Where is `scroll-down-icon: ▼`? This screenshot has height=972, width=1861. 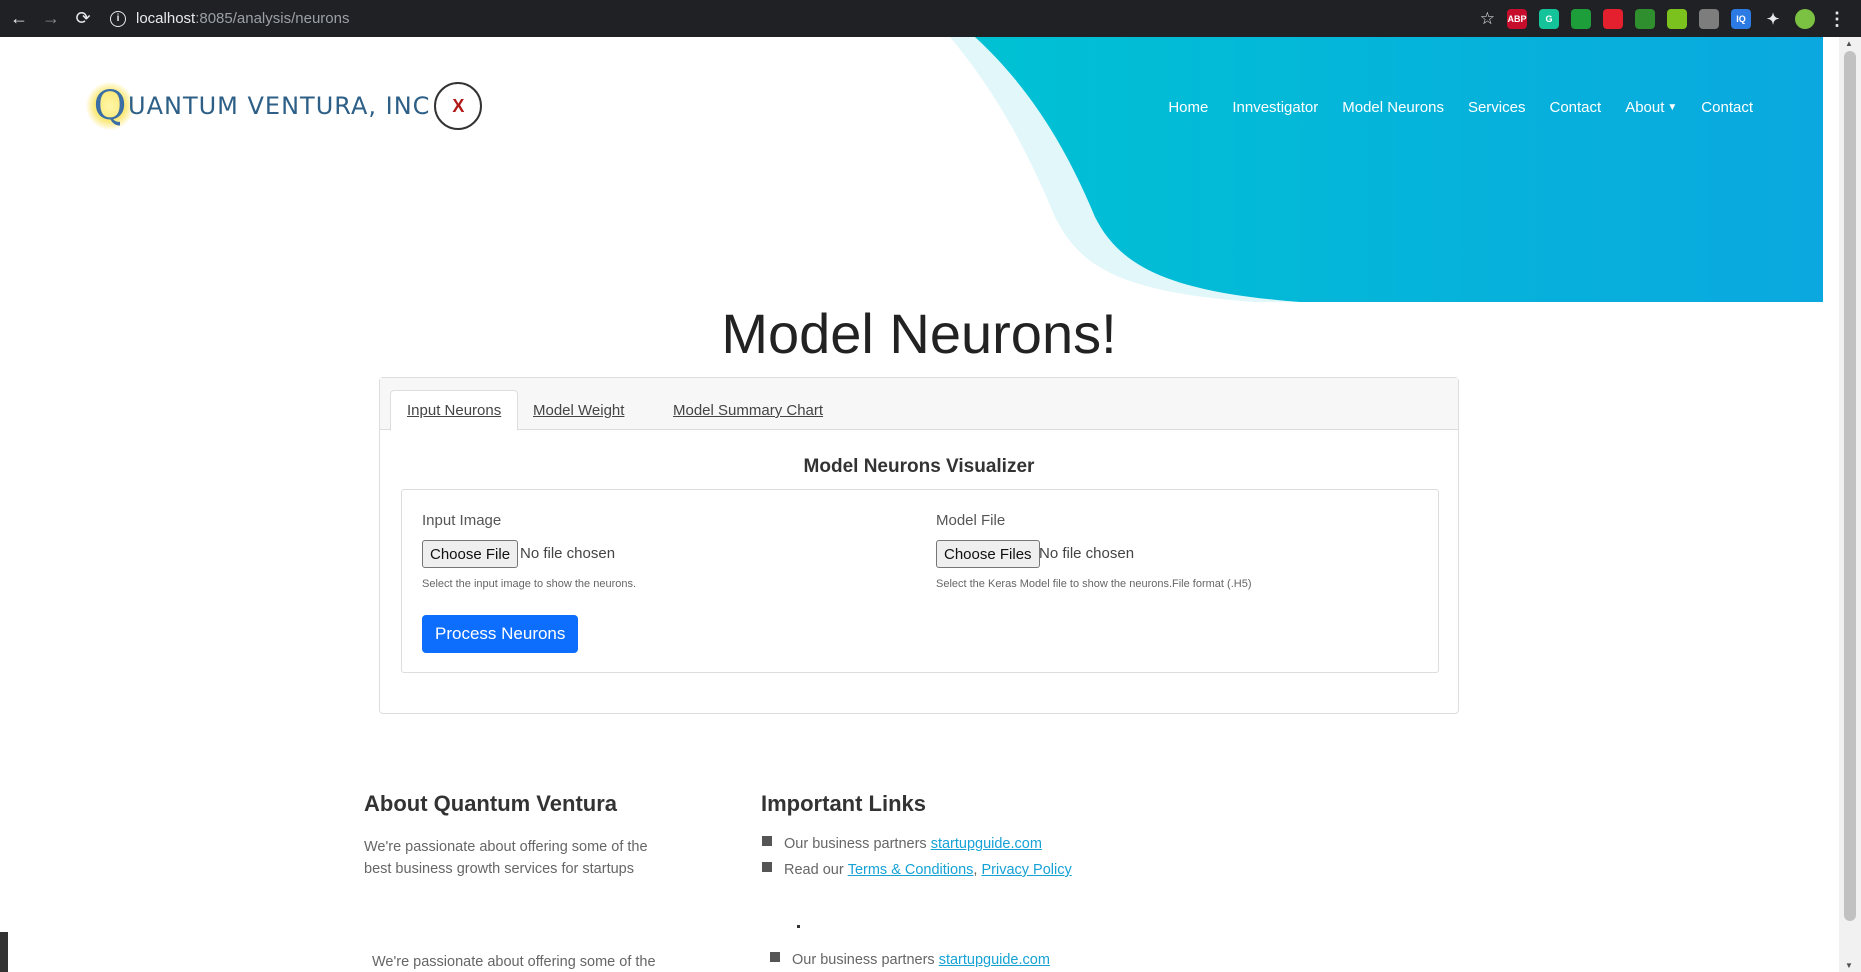 scroll-down-icon: ▼ is located at coordinates (1849, 965).